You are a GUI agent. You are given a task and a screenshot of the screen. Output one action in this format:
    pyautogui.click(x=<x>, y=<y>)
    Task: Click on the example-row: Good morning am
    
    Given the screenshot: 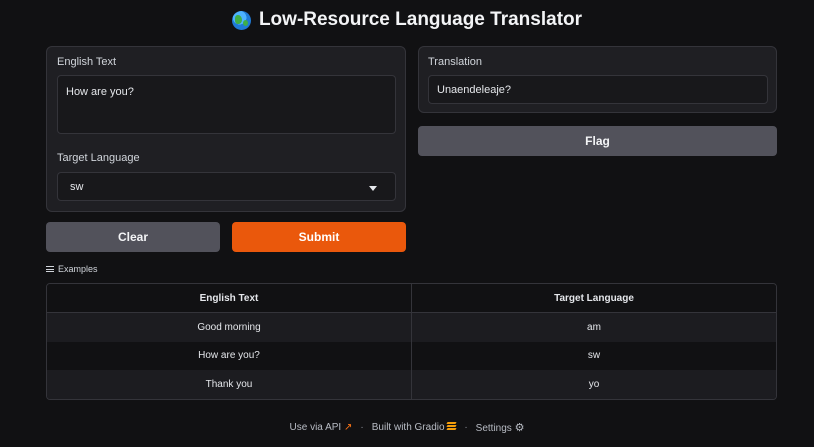 What is the action you would take?
    pyautogui.click(x=411, y=327)
    